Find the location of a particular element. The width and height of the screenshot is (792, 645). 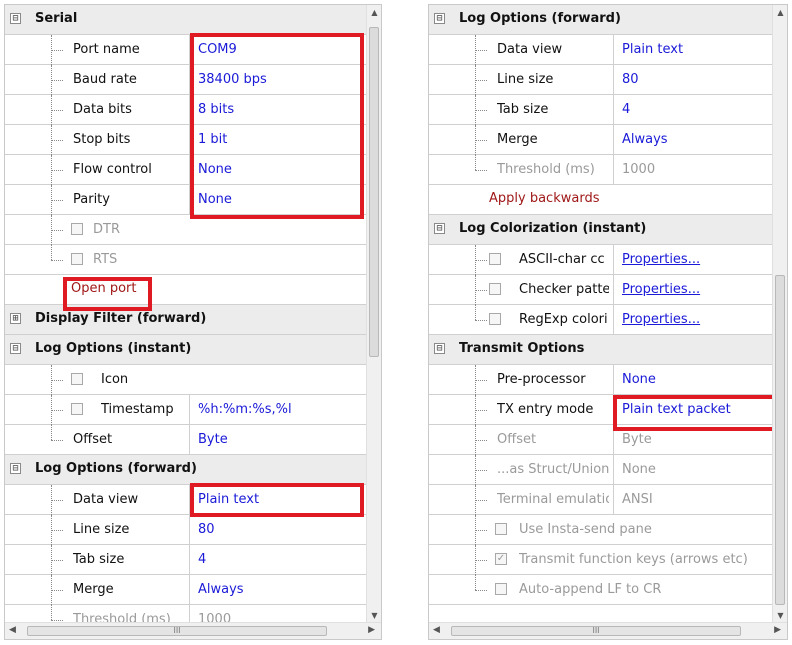

prop-name: TX entry mode is located at coordinates (545, 409).